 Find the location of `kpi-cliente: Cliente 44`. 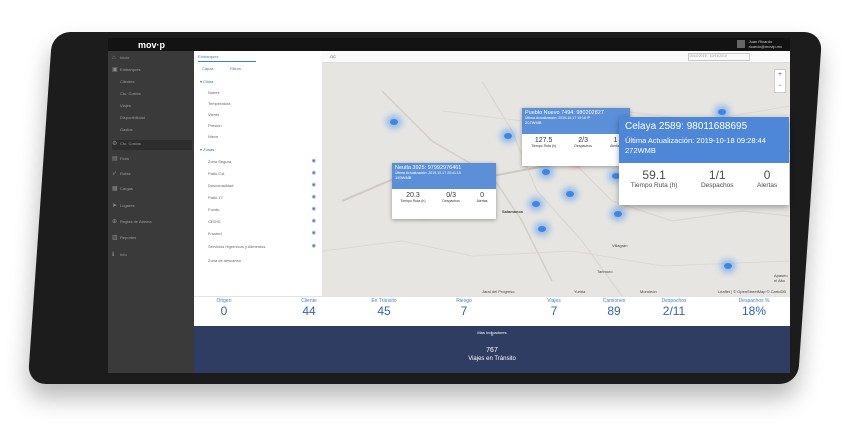

kpi-cliente: Cliente 44 is located at coordinates (309, 308).